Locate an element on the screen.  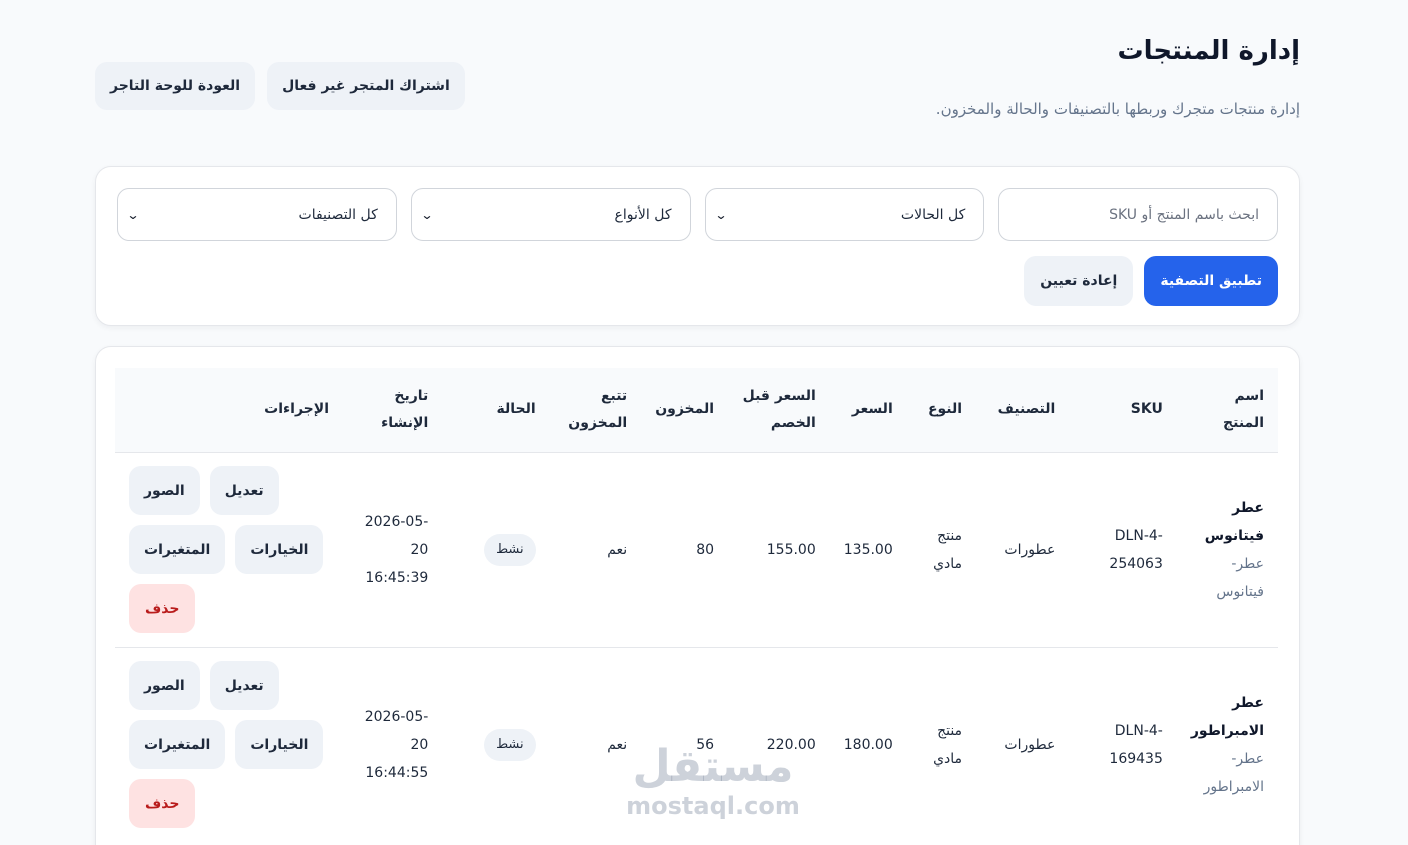
track-stock-cell: نعم is located at coordinates (617, 549).